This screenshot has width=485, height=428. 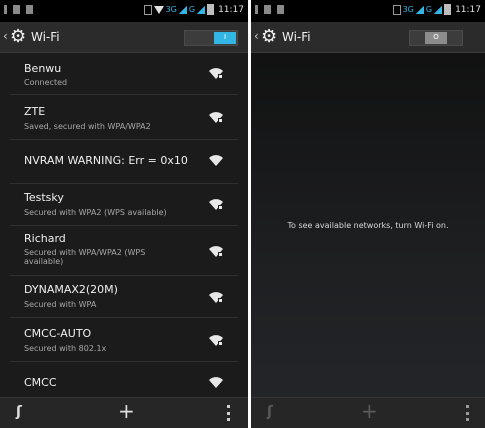 I want to click on wifi-toggle: I, so click(x=211, y=38).